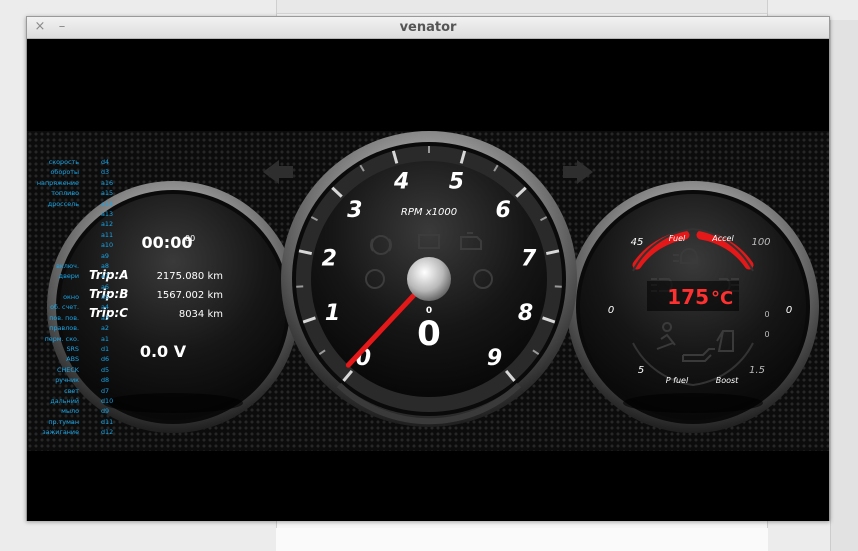  Describe the element at coordinates (61, 338) in the screenshot. I see `indicator-label: перм. ско.` at that location.